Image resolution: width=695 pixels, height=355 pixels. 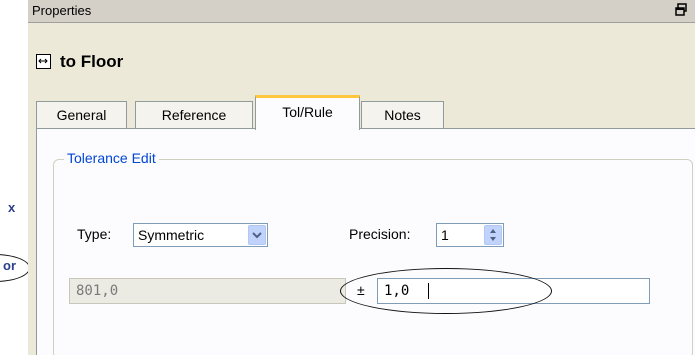 I want to click on nominal-value: 801,0, so click(x=97, y=291).